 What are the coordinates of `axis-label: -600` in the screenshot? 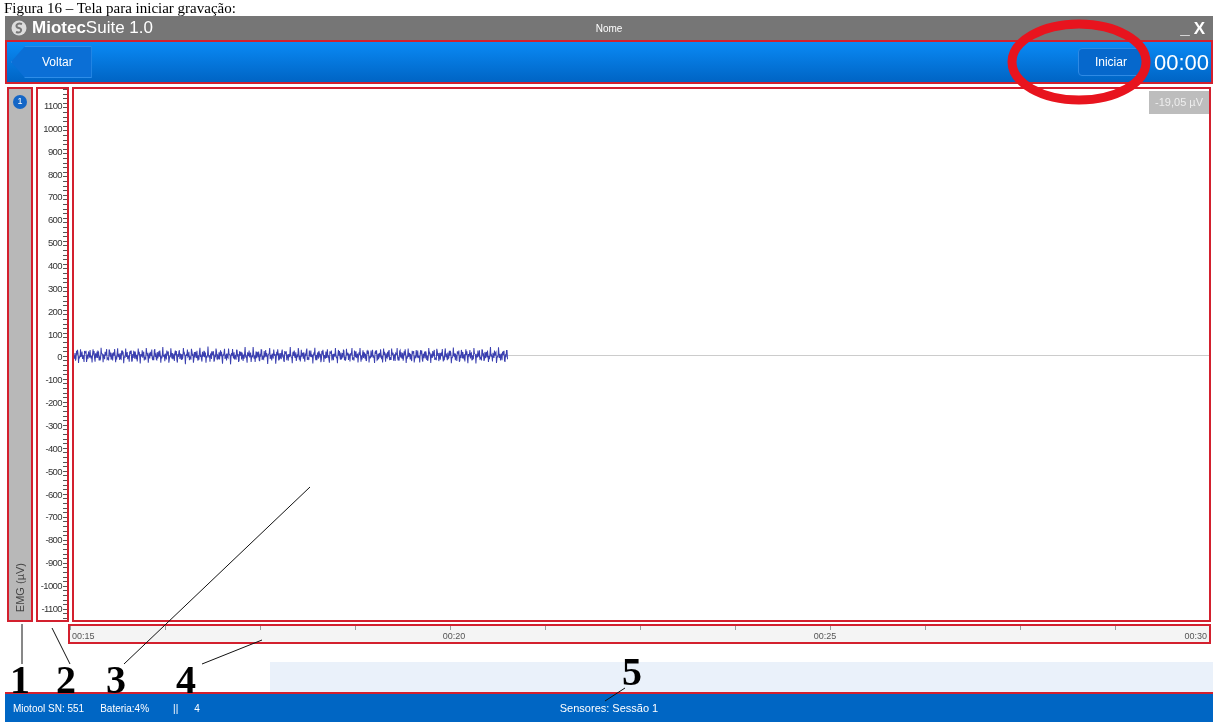 It's located at (53, 494).